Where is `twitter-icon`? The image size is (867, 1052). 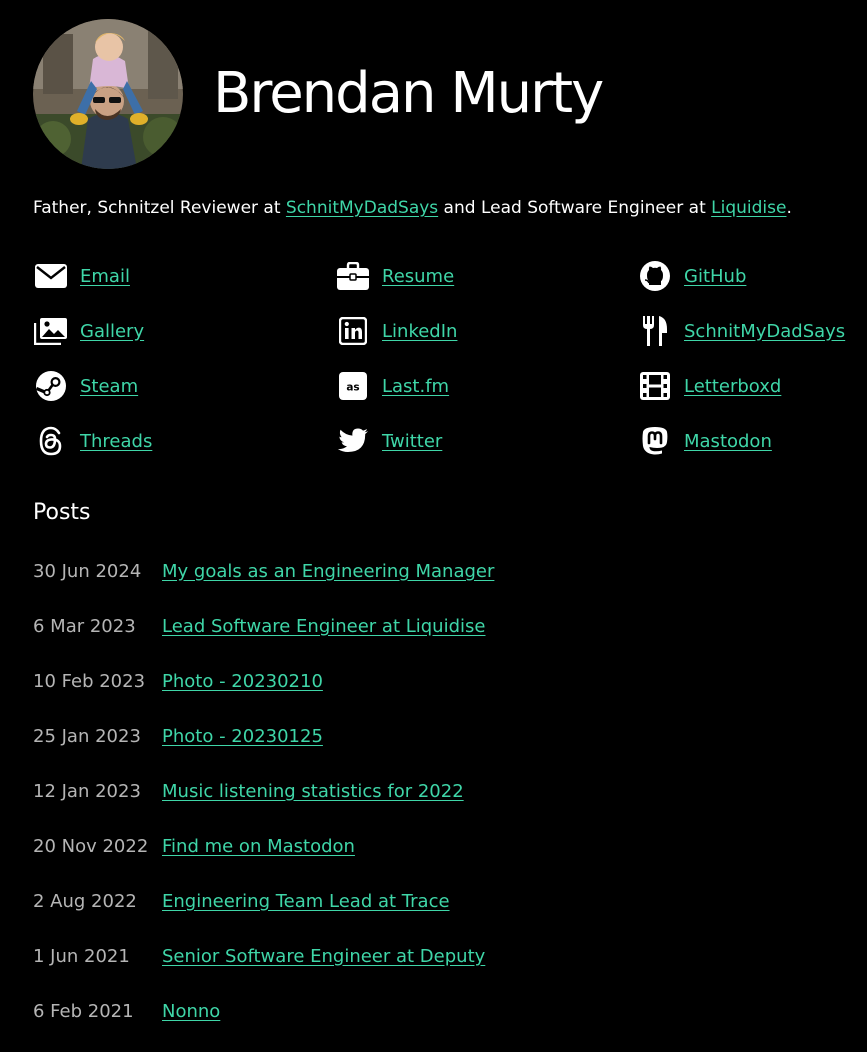 twitter-icon is located at coordinates (353, 441).